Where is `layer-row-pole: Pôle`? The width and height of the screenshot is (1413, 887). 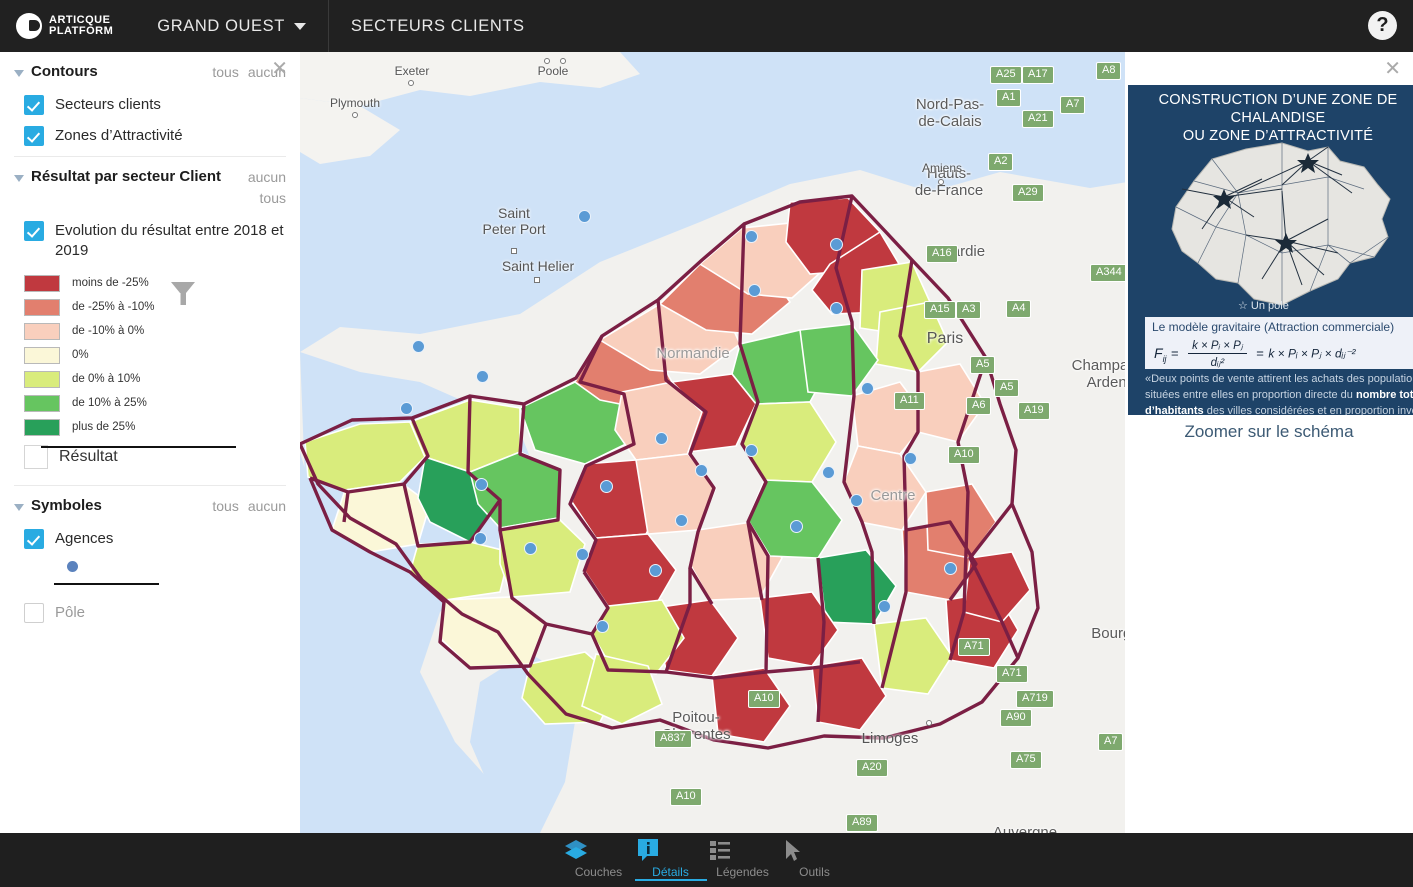 layer-row-pole: Pôle is located at coordinates (155, 613).